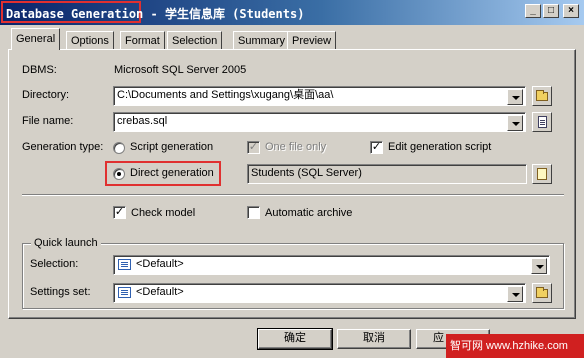 The height and width of the screenshot is (358, 584). Describe the element at coordinates (48, 121) in the screenshot. I see `filename-label: File name:` at that location.